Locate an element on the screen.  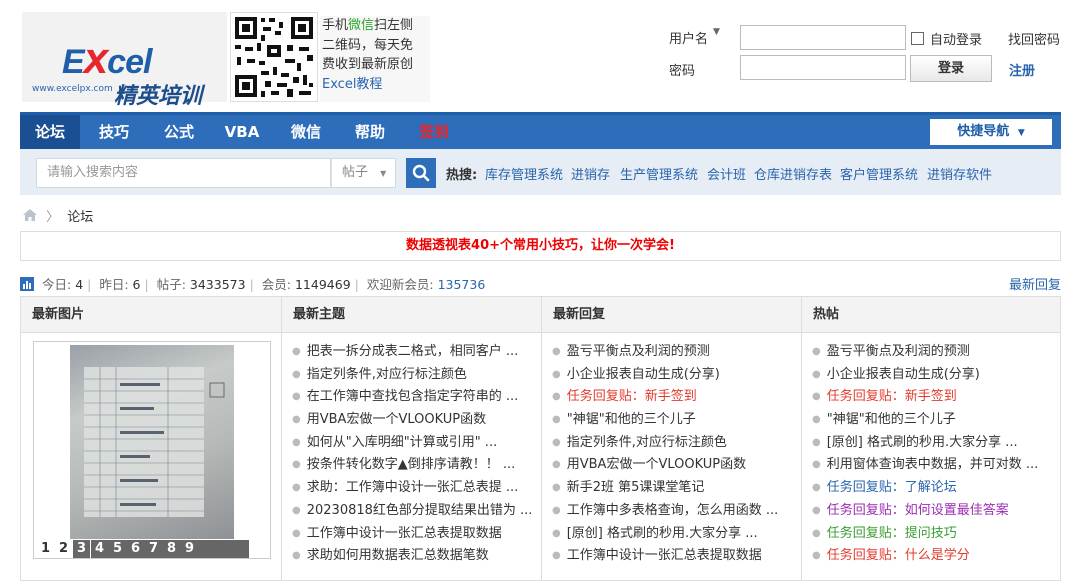
hot-word: 进销存 is located at coordinates (590, 173).